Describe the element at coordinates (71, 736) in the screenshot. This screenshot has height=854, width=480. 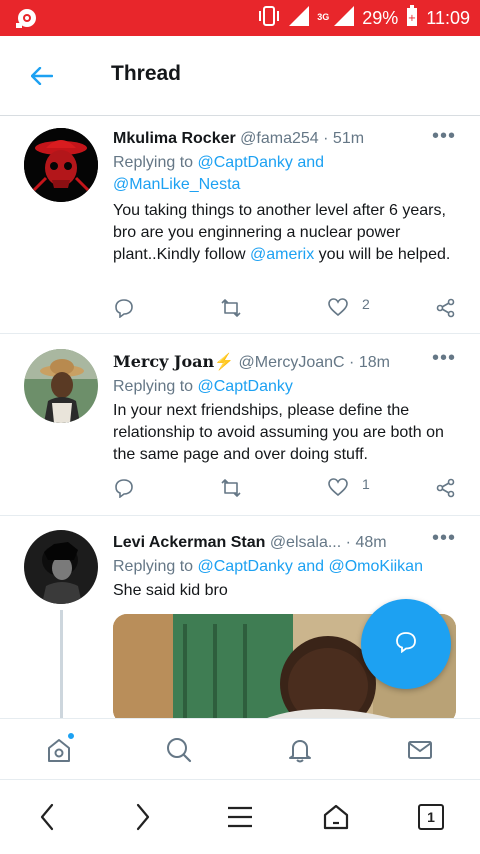
I see `notification-dot` at that location.